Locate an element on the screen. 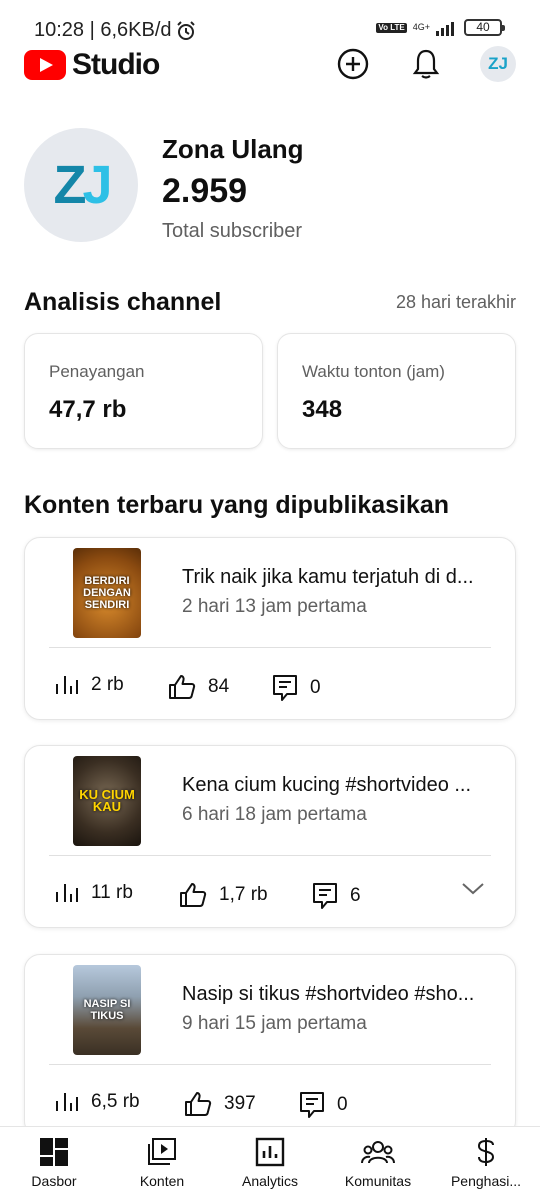 The height and width of the screenshot is (1200, 540). views-metric: 2 rb is located at coordinates (89, 685).